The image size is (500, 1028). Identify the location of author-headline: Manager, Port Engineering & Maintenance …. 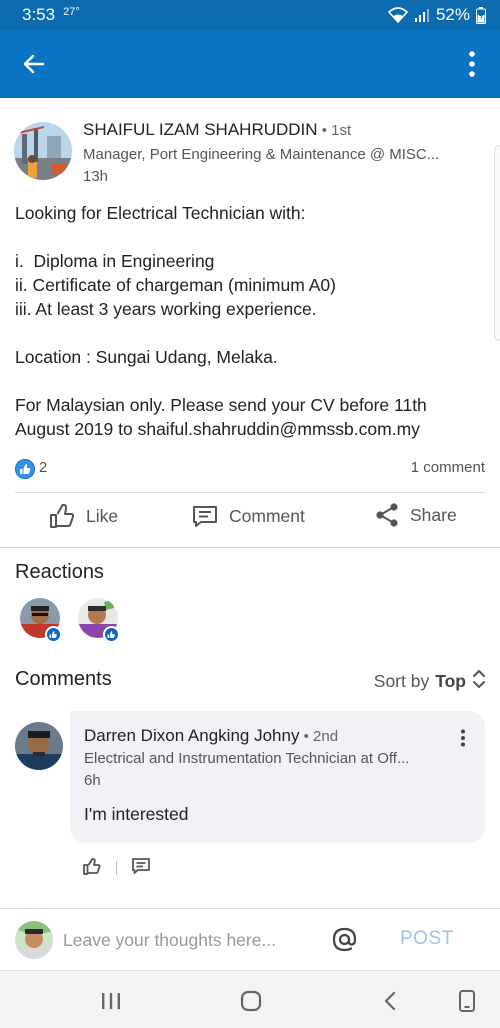
(261, 154).